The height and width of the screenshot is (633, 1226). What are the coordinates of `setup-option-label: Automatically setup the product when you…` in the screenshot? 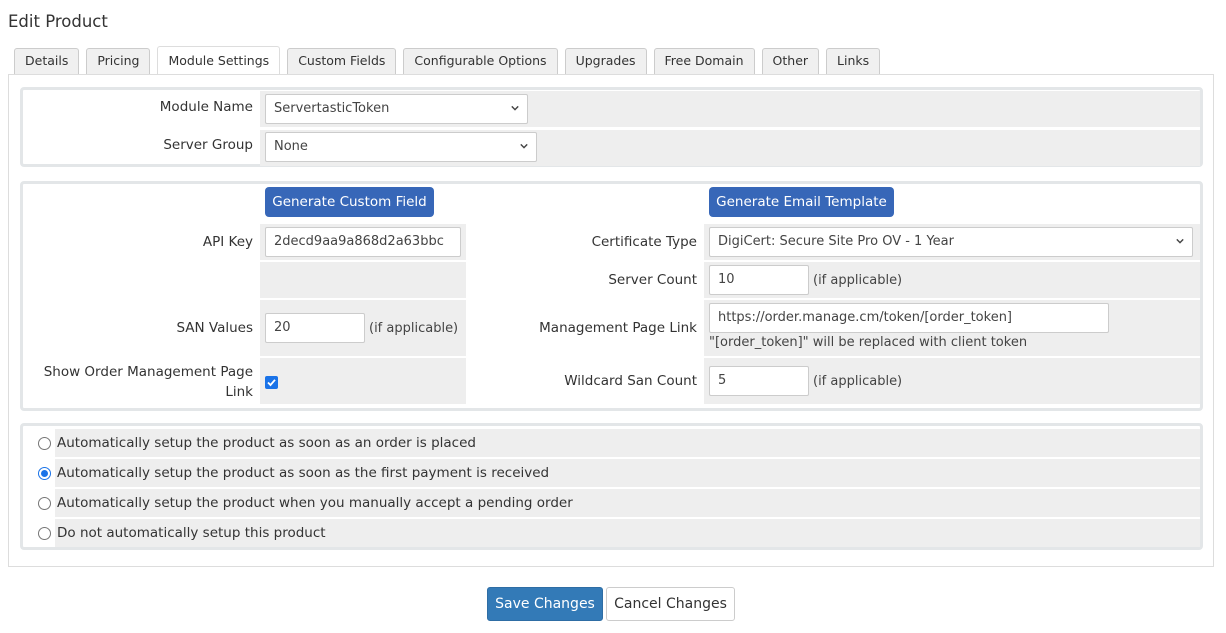 It's located at (315, 503).